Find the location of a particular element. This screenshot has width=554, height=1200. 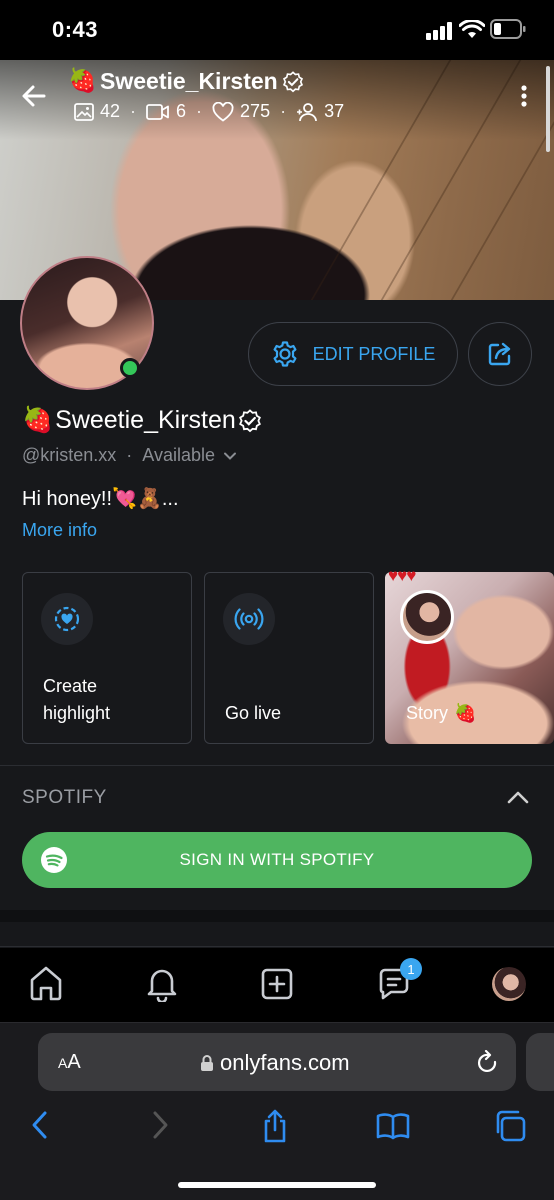

spotify-logo-icon is located at coordinates (54, 860).